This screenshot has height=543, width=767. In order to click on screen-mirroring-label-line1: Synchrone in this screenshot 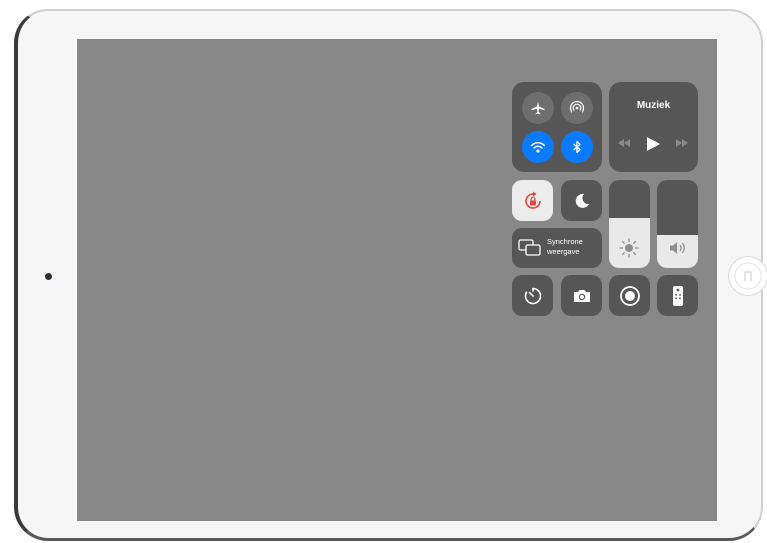, I will do `click(565, 241)`.